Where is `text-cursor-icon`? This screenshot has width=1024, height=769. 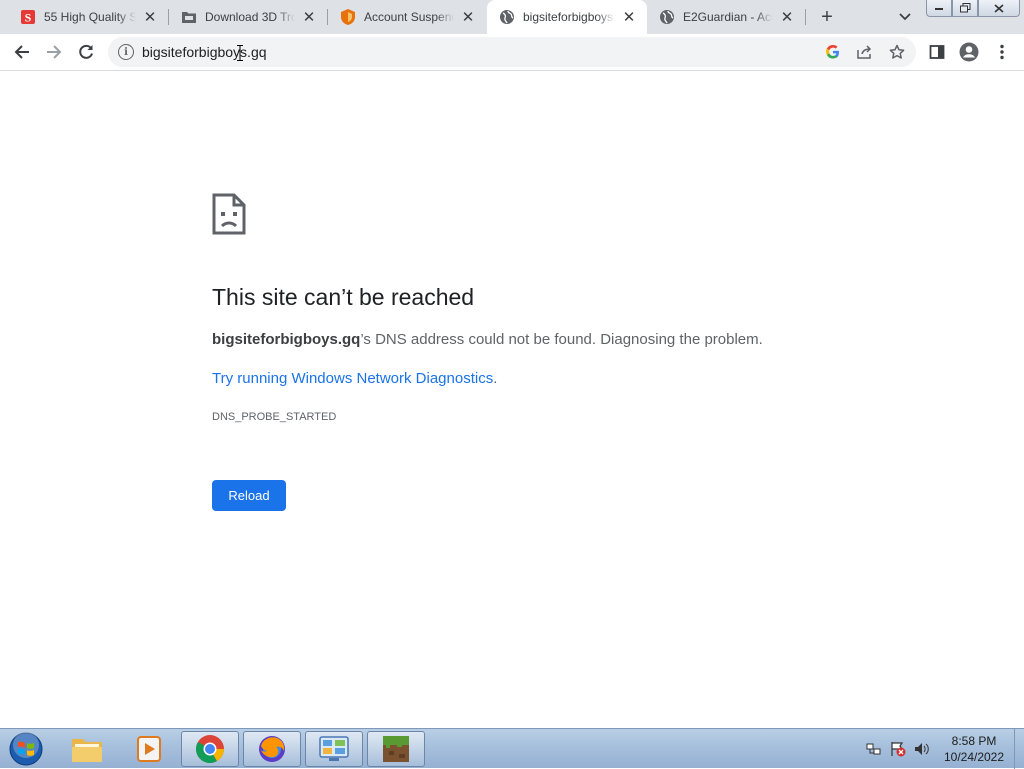
text-cursor-icon is located at coordinates (240, 53).